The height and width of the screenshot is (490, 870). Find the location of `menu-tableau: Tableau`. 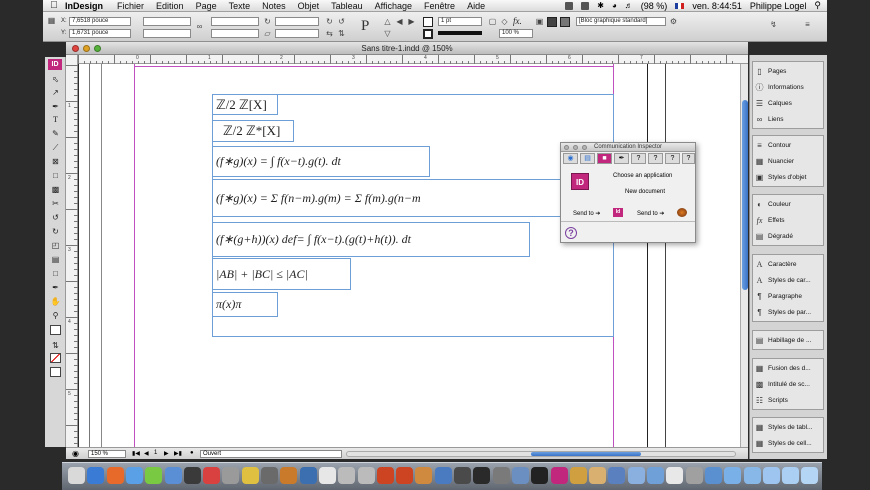

menu-tableau: Tableau is located at coordinates (347, 6).